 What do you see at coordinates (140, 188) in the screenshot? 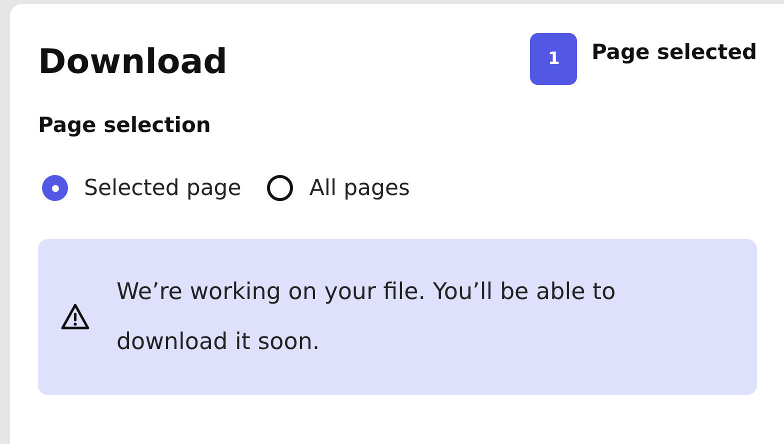
I see `radio-option: Selected page` at bounding box center [140, 188].